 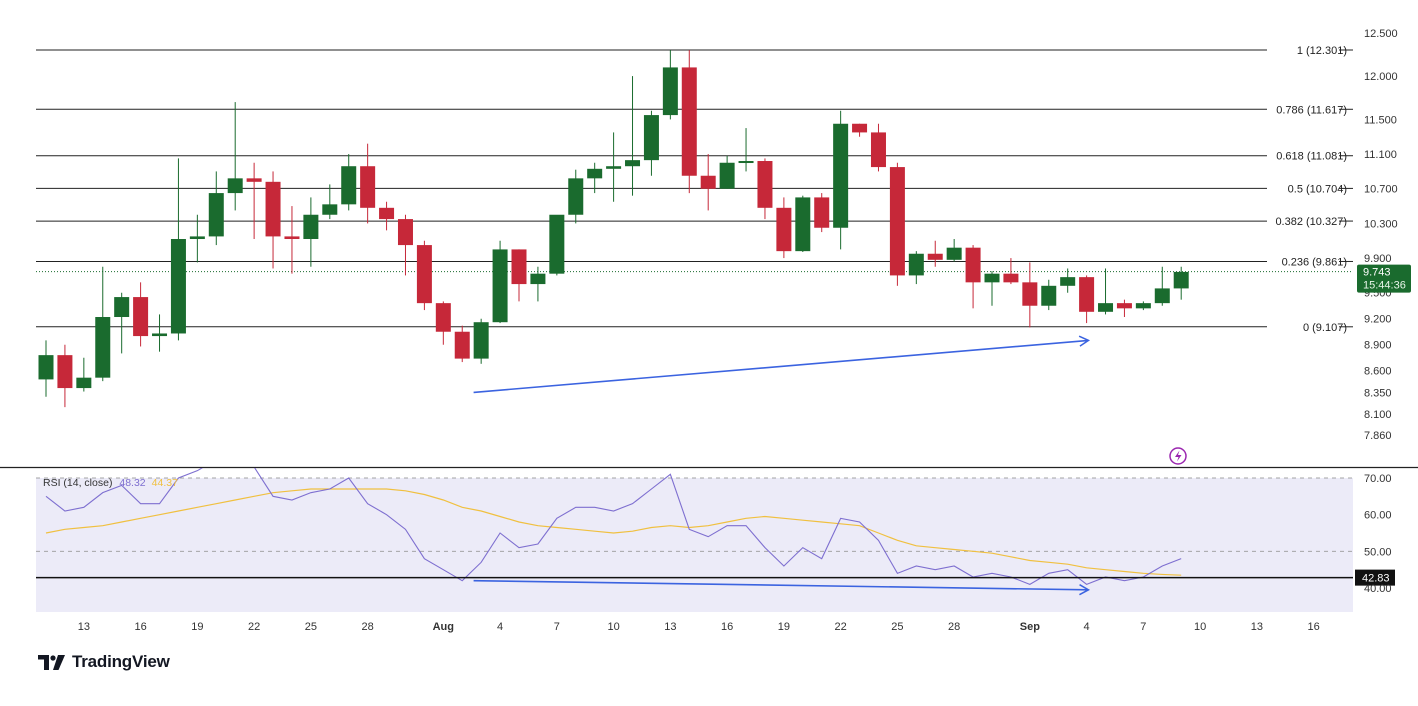 What do you see at coordinates (1378, 516) in the screenshot?
I see `rsi-tick-label: 60.00` at bounding box center [1378, 516].